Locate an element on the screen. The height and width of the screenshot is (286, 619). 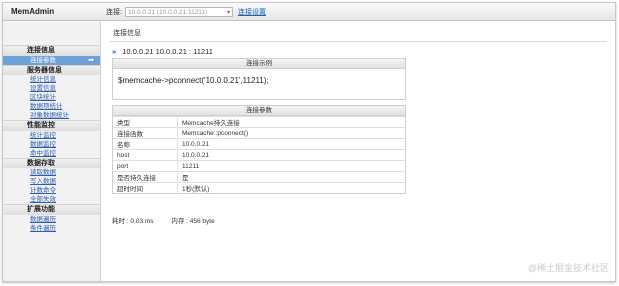
chevron-down-icon: ▾ is located at coordinates (228, 12).